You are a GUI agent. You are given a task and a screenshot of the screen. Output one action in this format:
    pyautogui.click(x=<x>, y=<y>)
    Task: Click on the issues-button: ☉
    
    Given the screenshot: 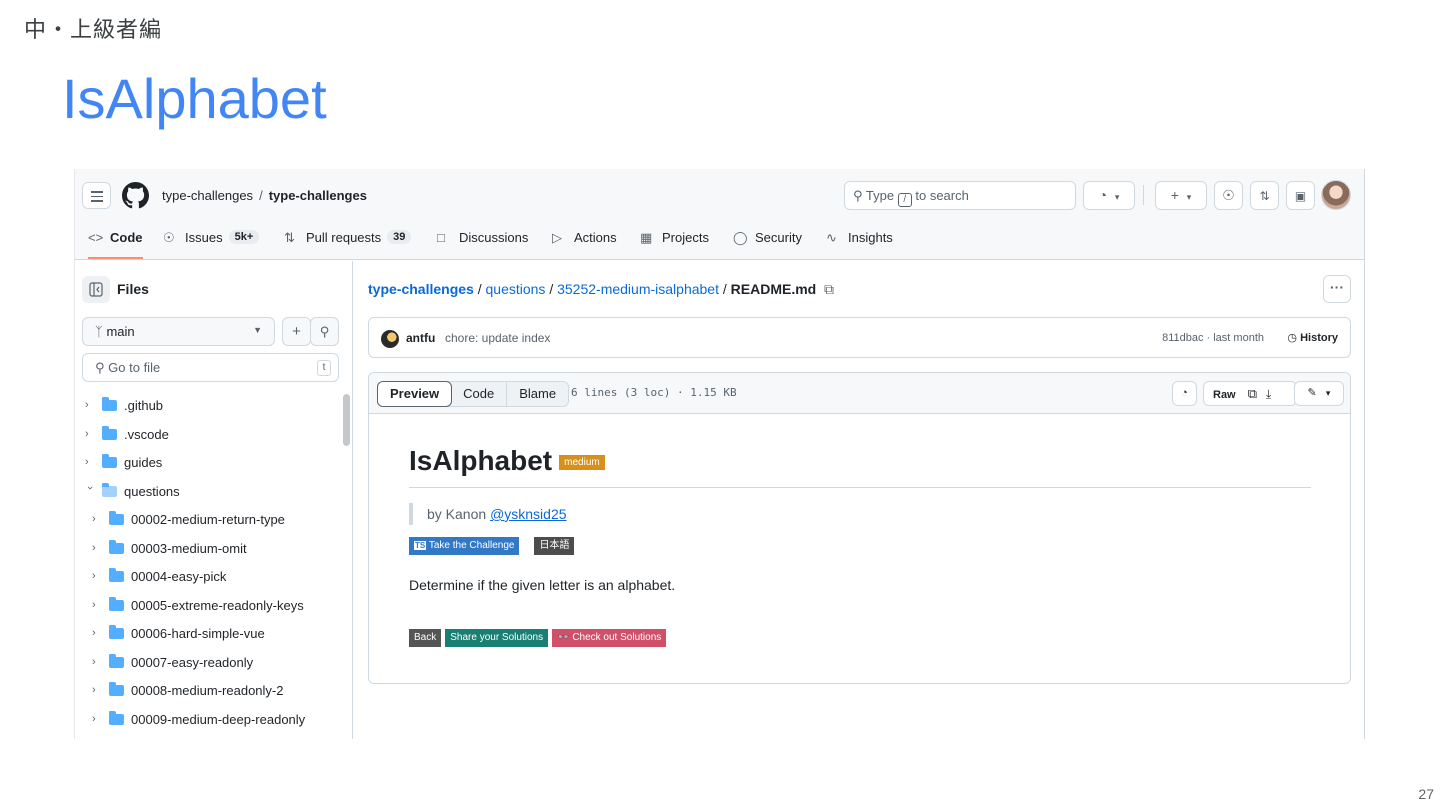 What is the action you would take?
    pyautogui.click(x=1228, y=195)
    